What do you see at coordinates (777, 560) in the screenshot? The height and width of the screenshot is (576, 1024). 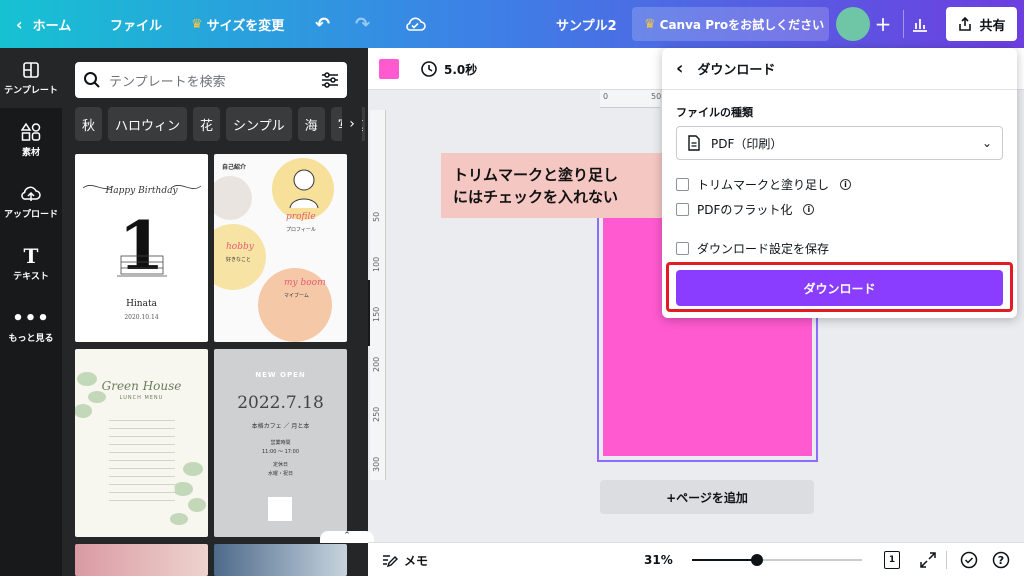 I see `zoom-slider` at bounding box center [777, 560].